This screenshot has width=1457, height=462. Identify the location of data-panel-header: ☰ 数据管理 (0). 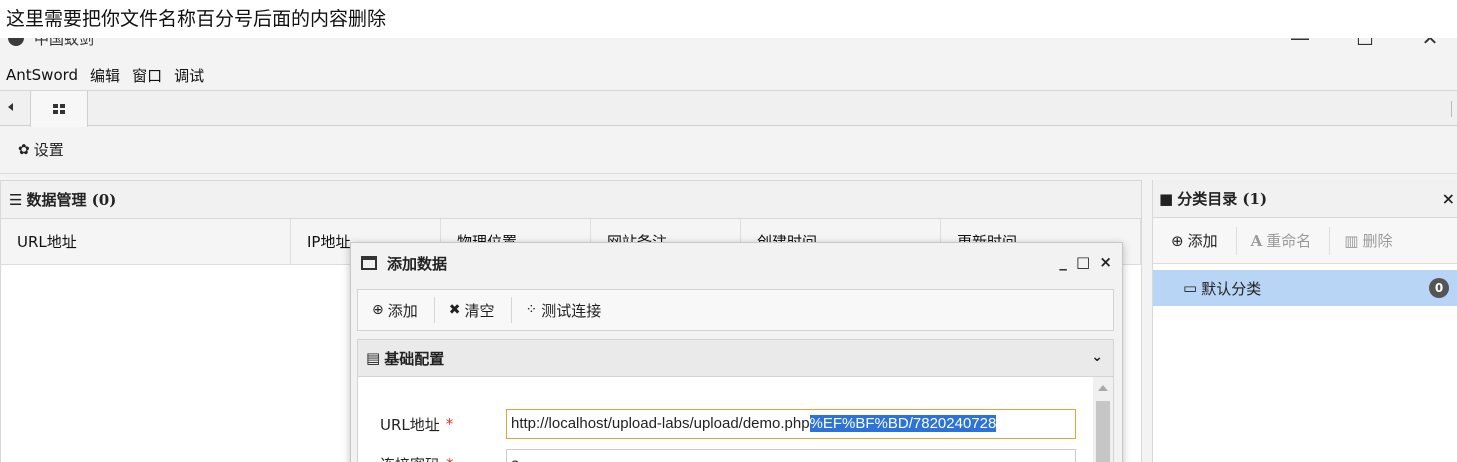
(571, 200).